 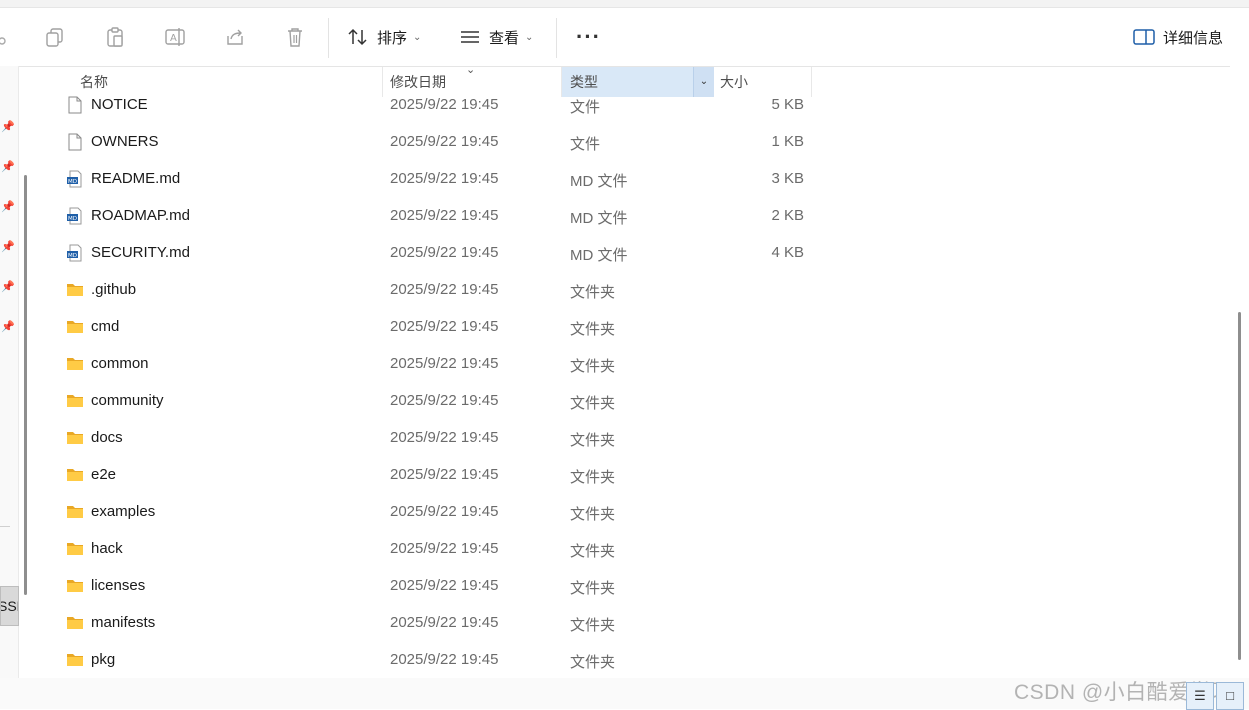 What do you see at coordinates (624, 37) in the screenshot?
I see `command-bar: A 排序 ⌄ 查看 ⌄ ··· 详细信息` at bounding box center [624, 37].